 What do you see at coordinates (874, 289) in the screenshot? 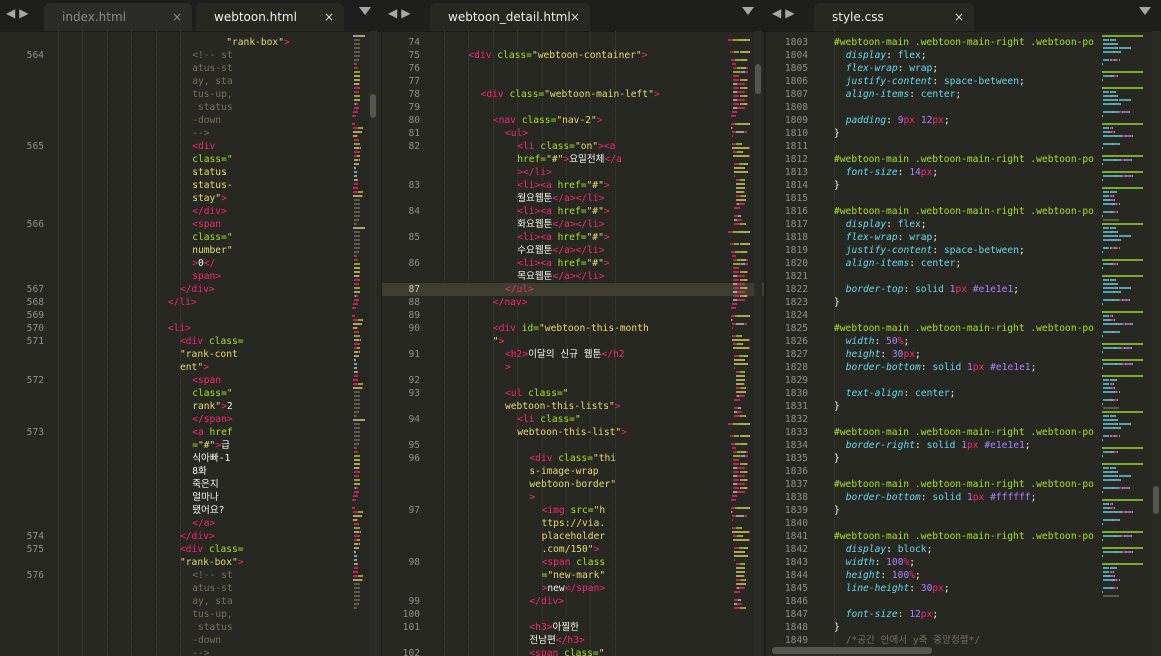
I see `code-token: border-top` at bounding box center [874, 289].